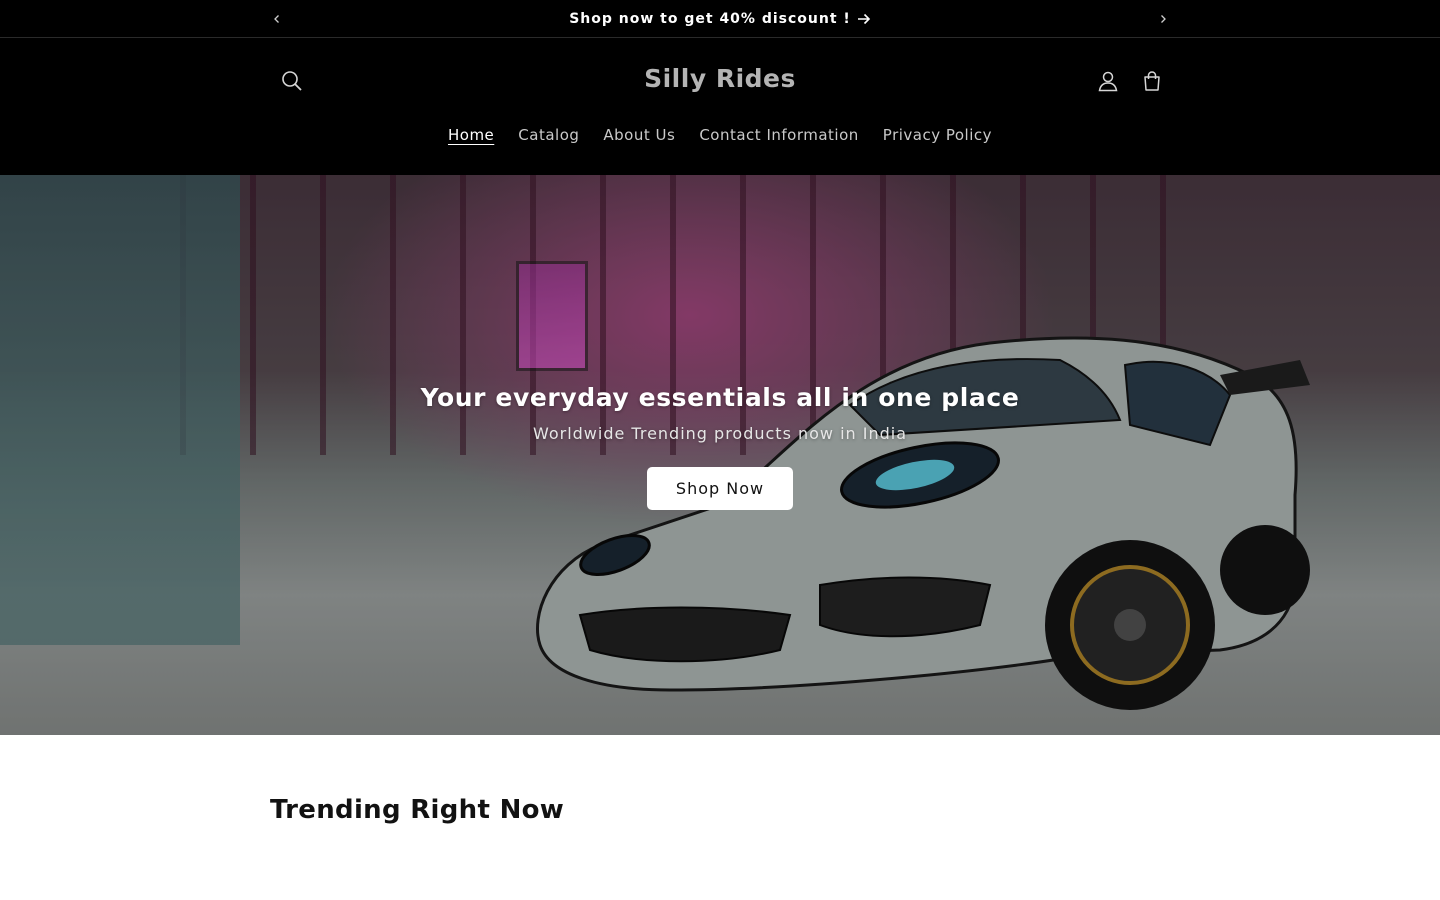 This screenshot has height=900, width=1440. I want to click on hero-subheading: Worldwide Trending products now in India, so click(720, 433).